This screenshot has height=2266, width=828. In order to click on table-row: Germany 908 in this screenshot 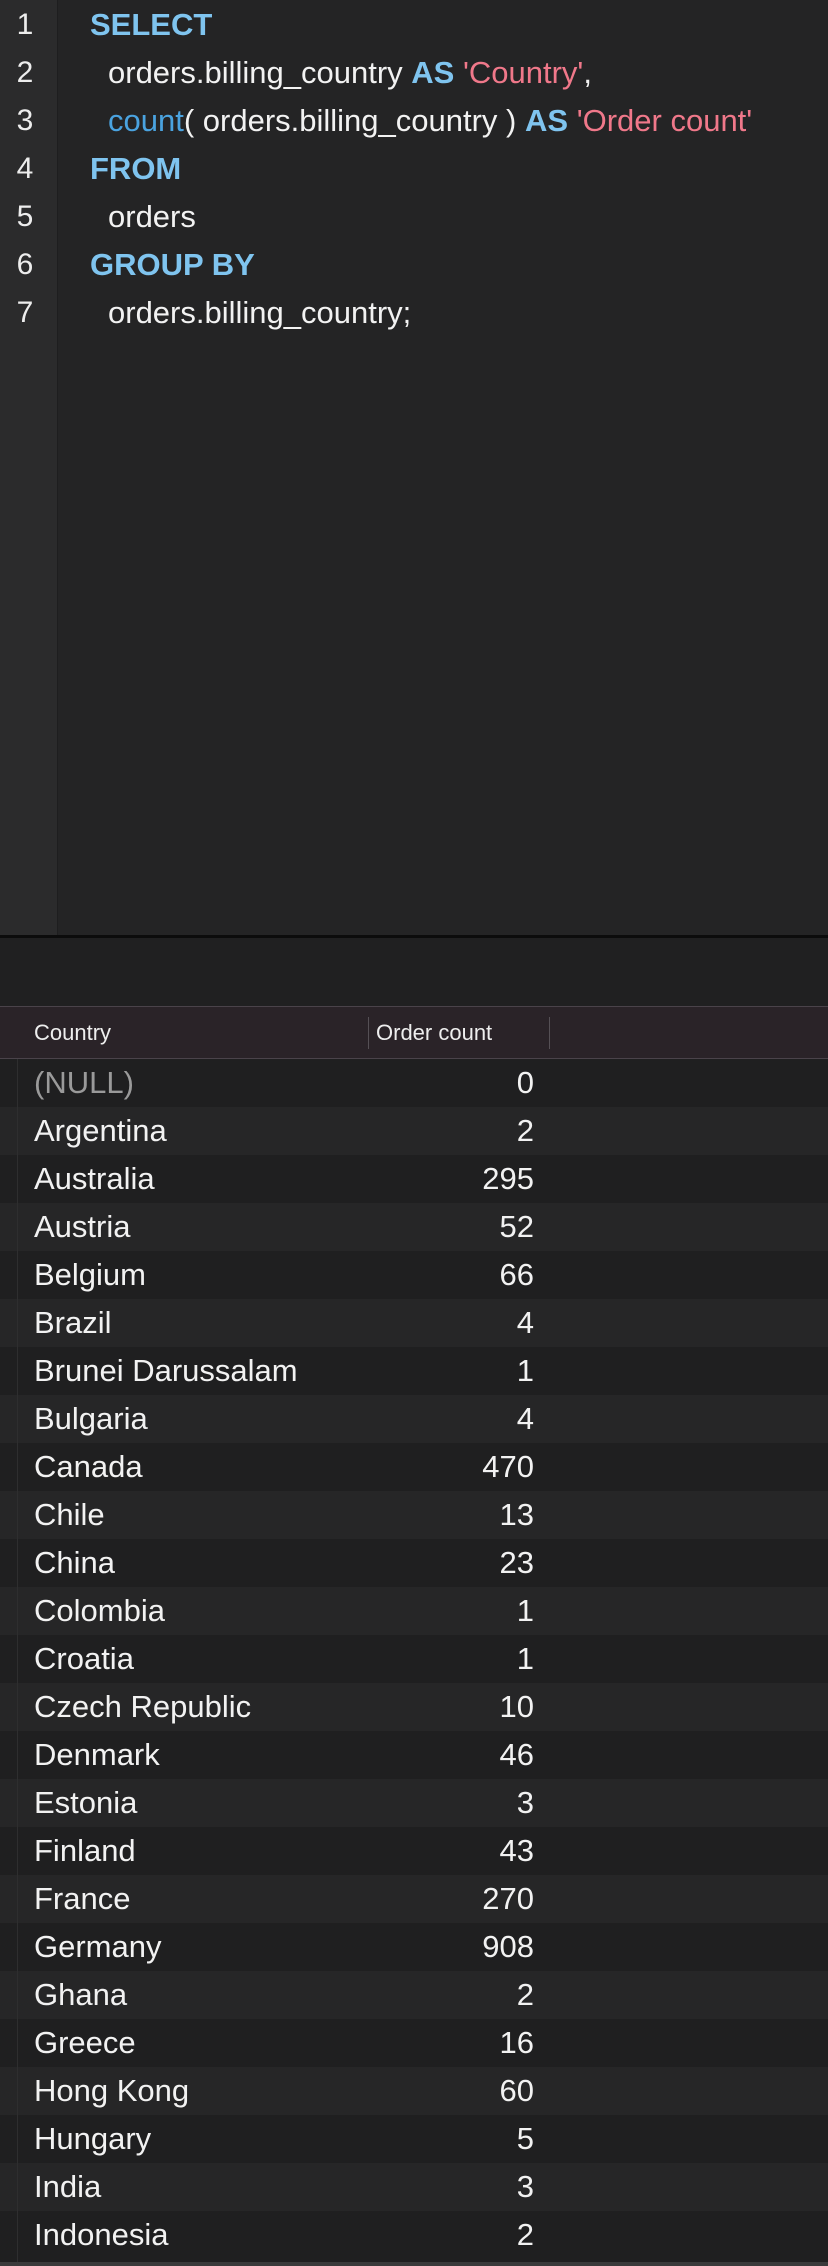, I will do `click(414, 1947)`.